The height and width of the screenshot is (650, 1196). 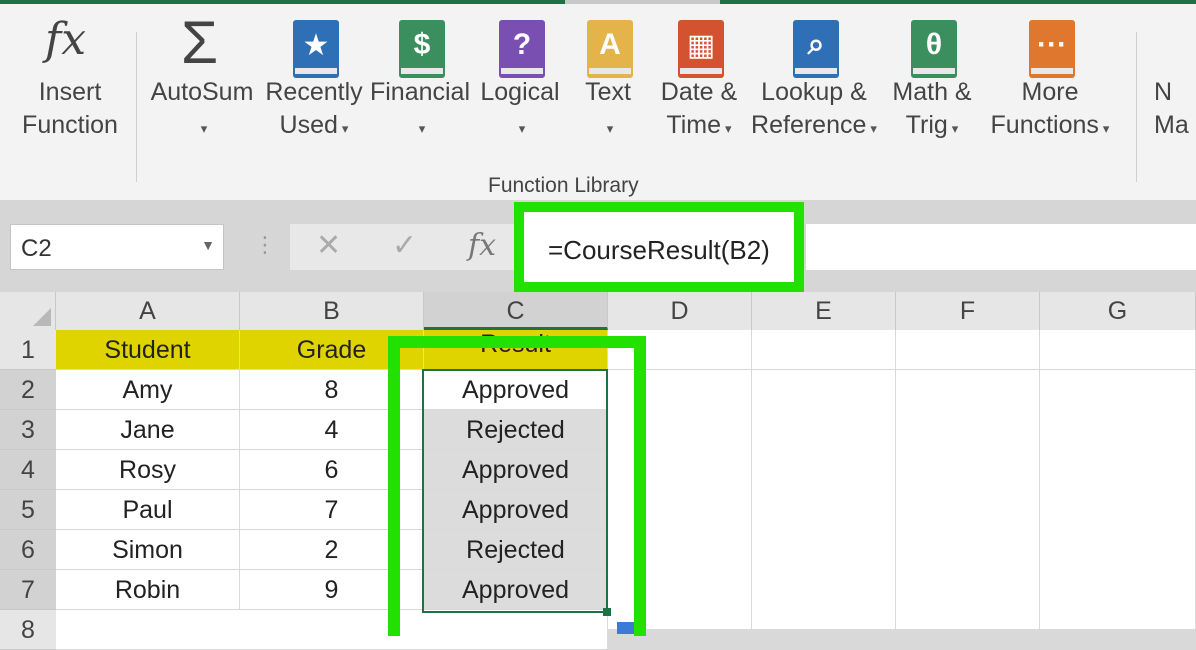 What do you see at coordinates (28, 311) in the screenshot?
I see `select-all-button` at bounding box center [28, 311].